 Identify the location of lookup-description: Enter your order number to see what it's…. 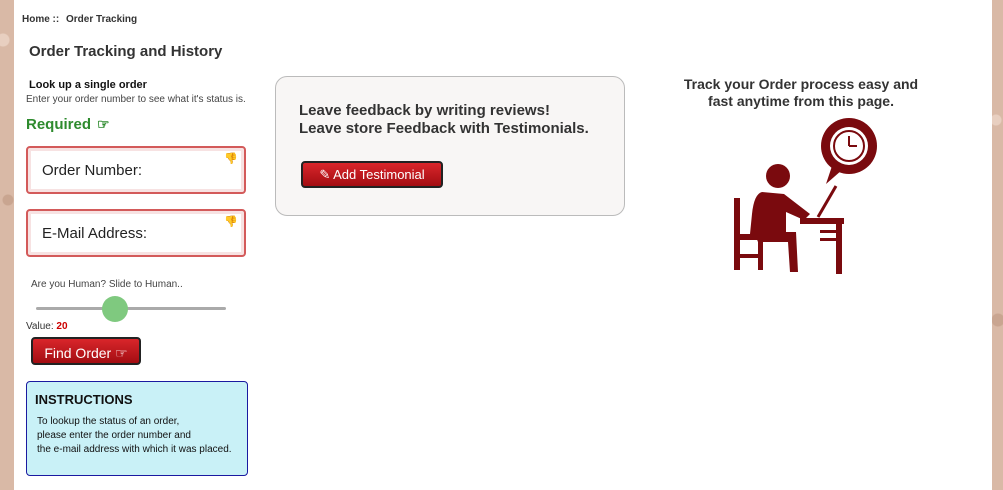
(136, 99).